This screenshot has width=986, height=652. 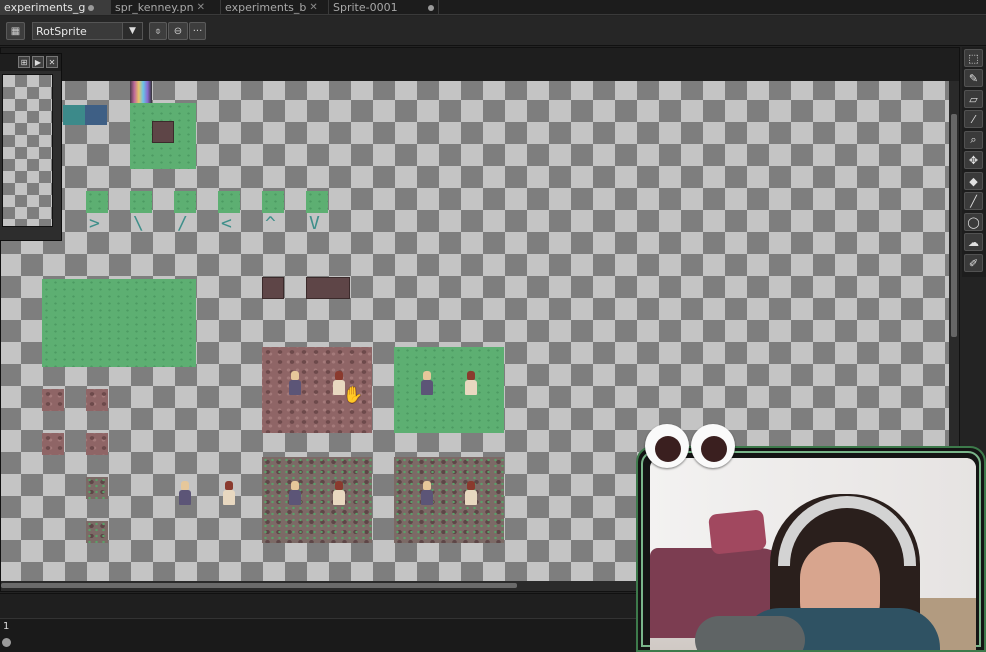 I want to click on webcam-feed, so click(x=813, y=554).